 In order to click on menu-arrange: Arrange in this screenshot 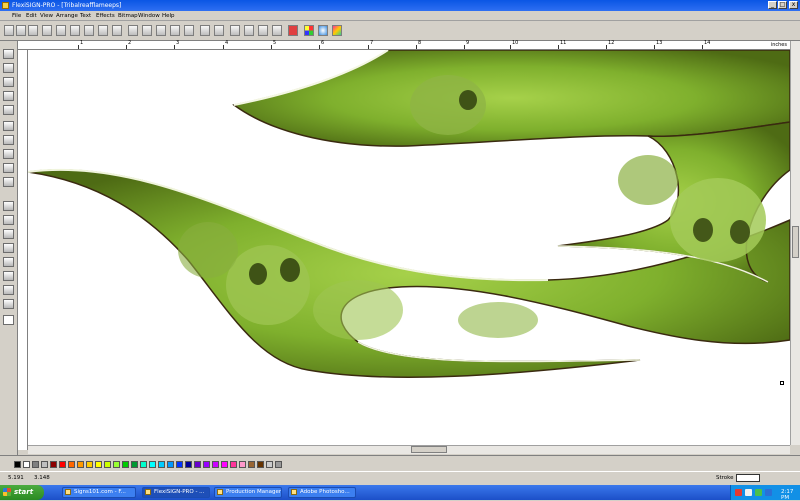, I will do `click(67, 16)`.